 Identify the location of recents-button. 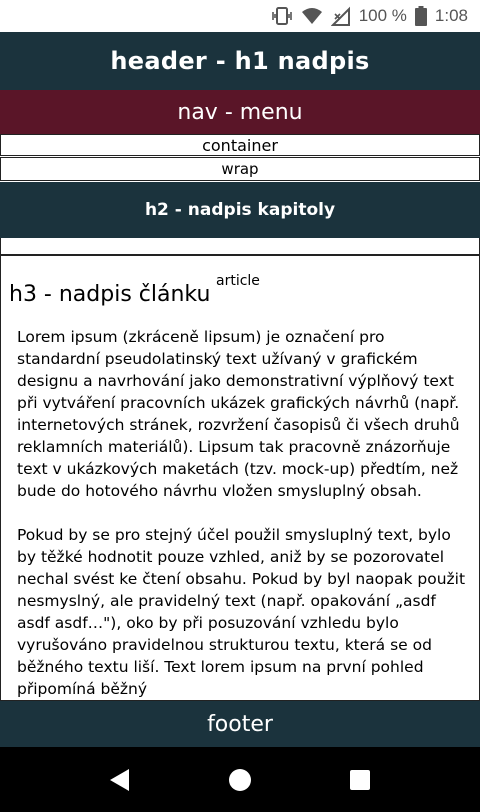
(360, 780).